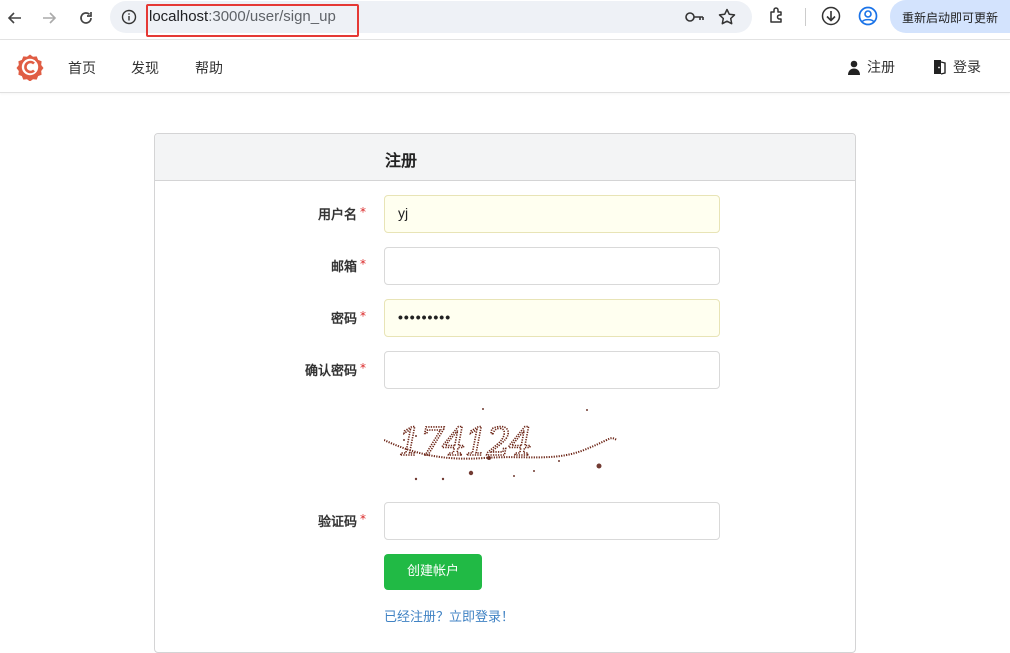 The height and width of the screenshot is (653, 1010). Describe the element at coordinates (433, 572) in the screenshot. I see `create-account-button: 创建帐户` at that location.